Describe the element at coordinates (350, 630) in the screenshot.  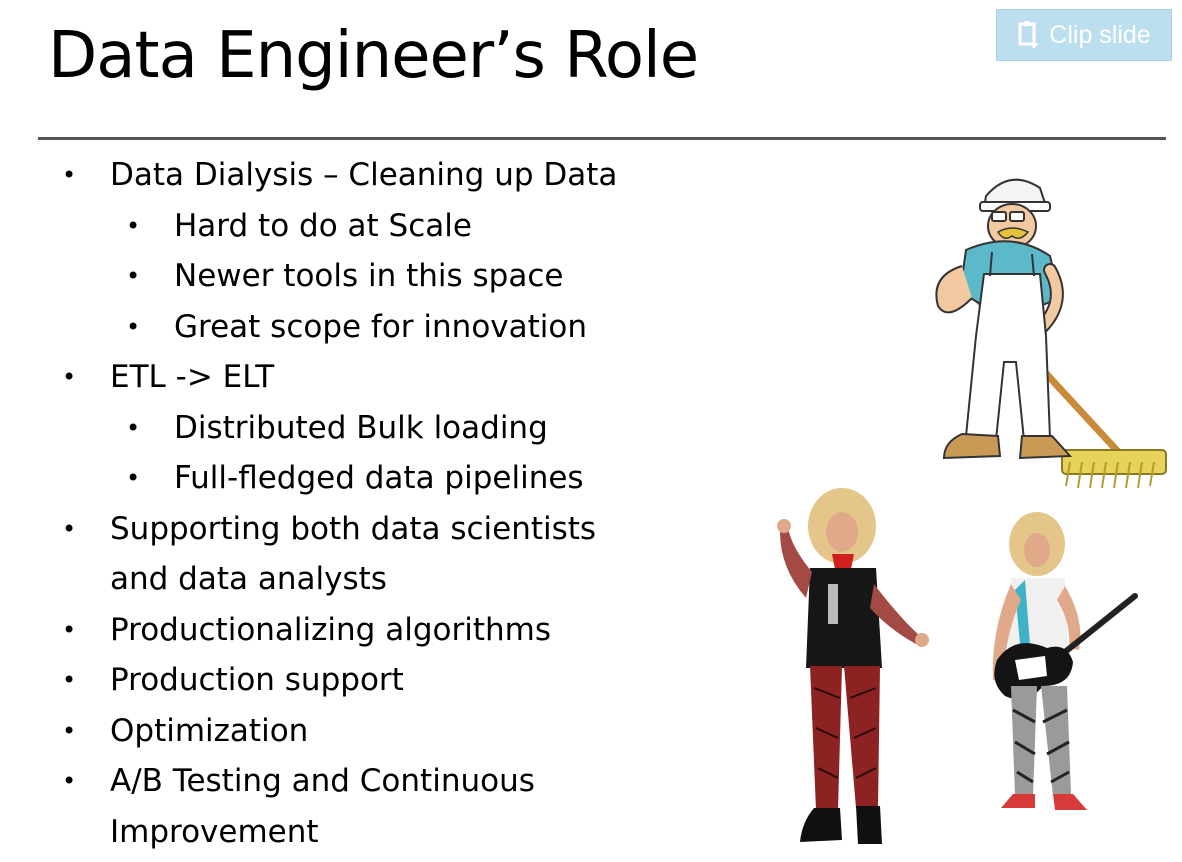
I see `bullet-item: Productionalizing algorithms` at that location.